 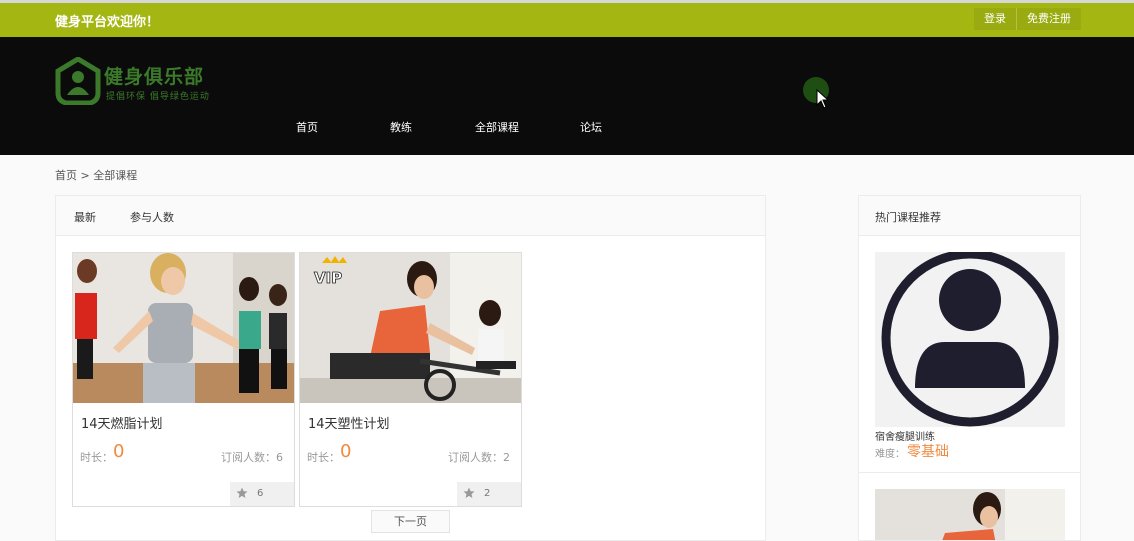 What do you see at coordinates (497, 127) in the screenshot?
I see `nav-item-courses: 全部课程` at bounding box center [497, 127].